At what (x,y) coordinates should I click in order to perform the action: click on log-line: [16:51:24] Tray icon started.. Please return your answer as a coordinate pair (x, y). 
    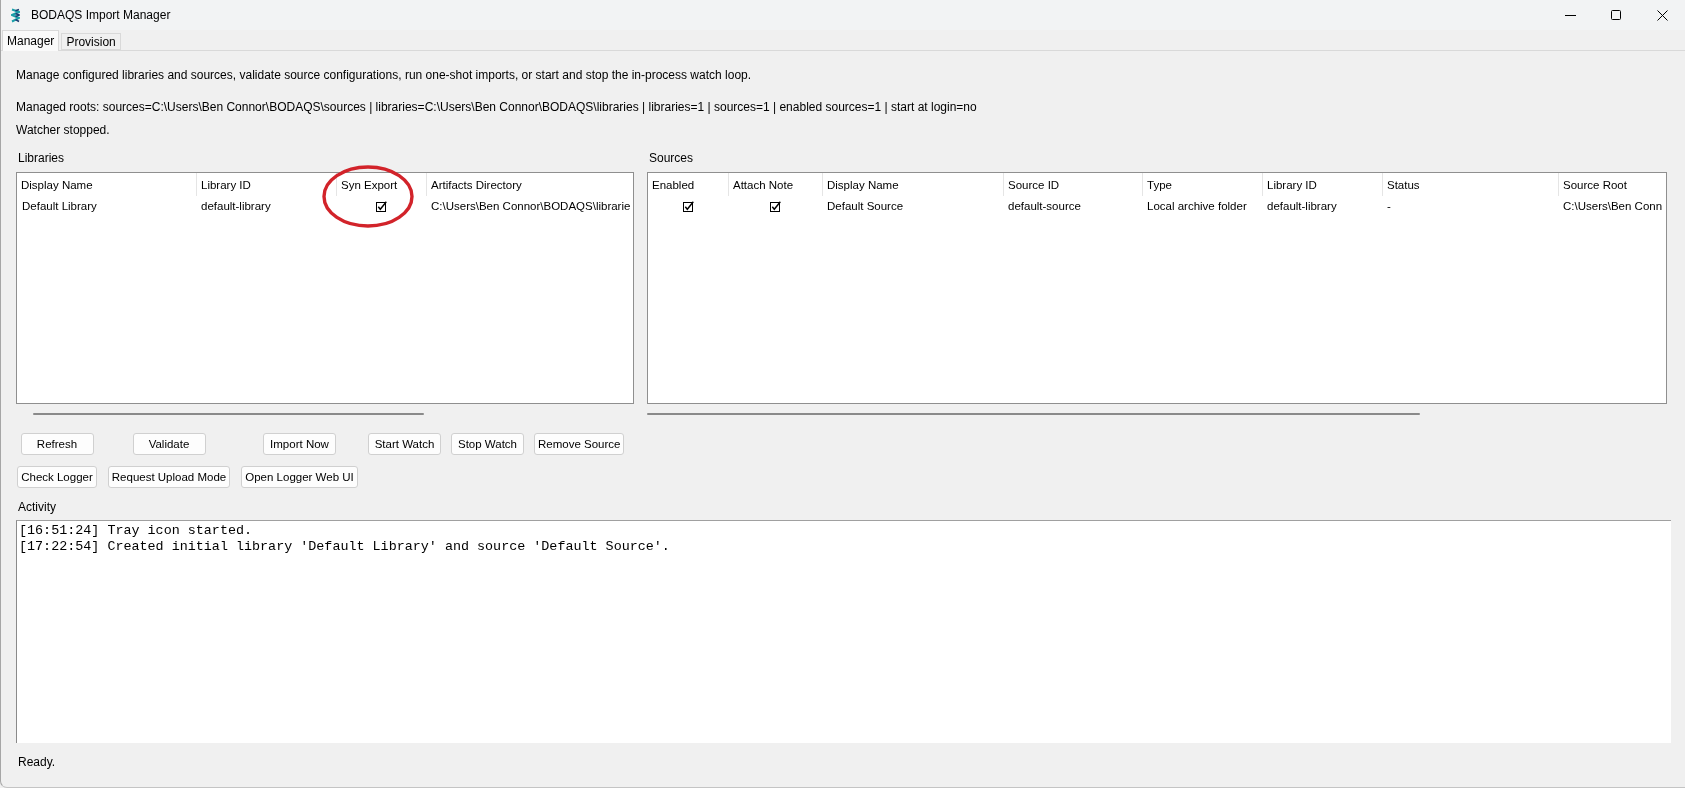
    Looking at the image, I should click on (136, 531).